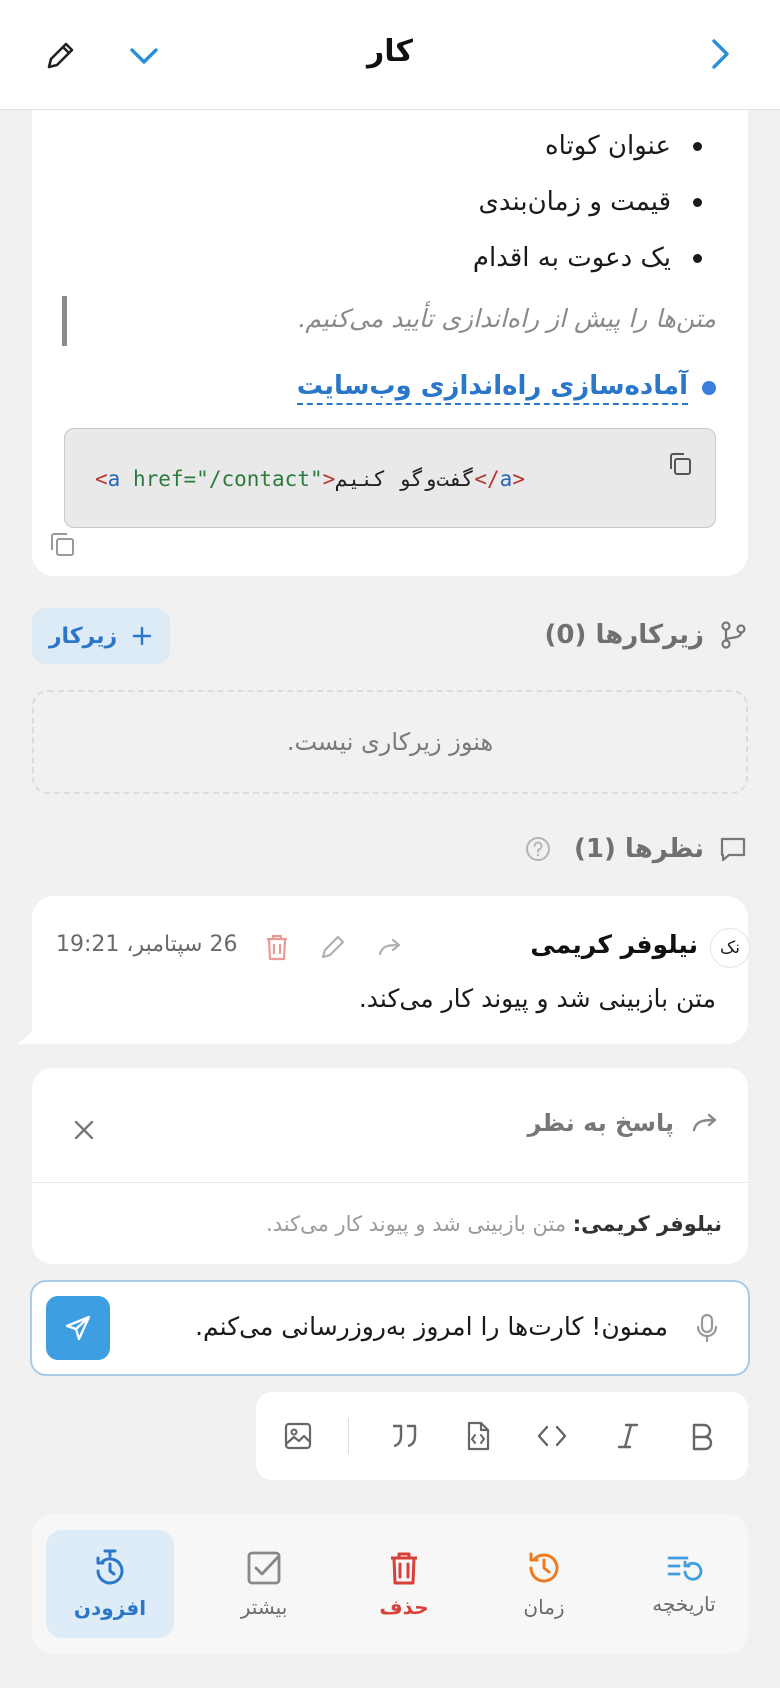 Image resolution: width=780 pixels, height=1688 pixels. Describe the element at coordinates (110, 1608) in the screenshot. I see `add-label: افزودن` at that location.